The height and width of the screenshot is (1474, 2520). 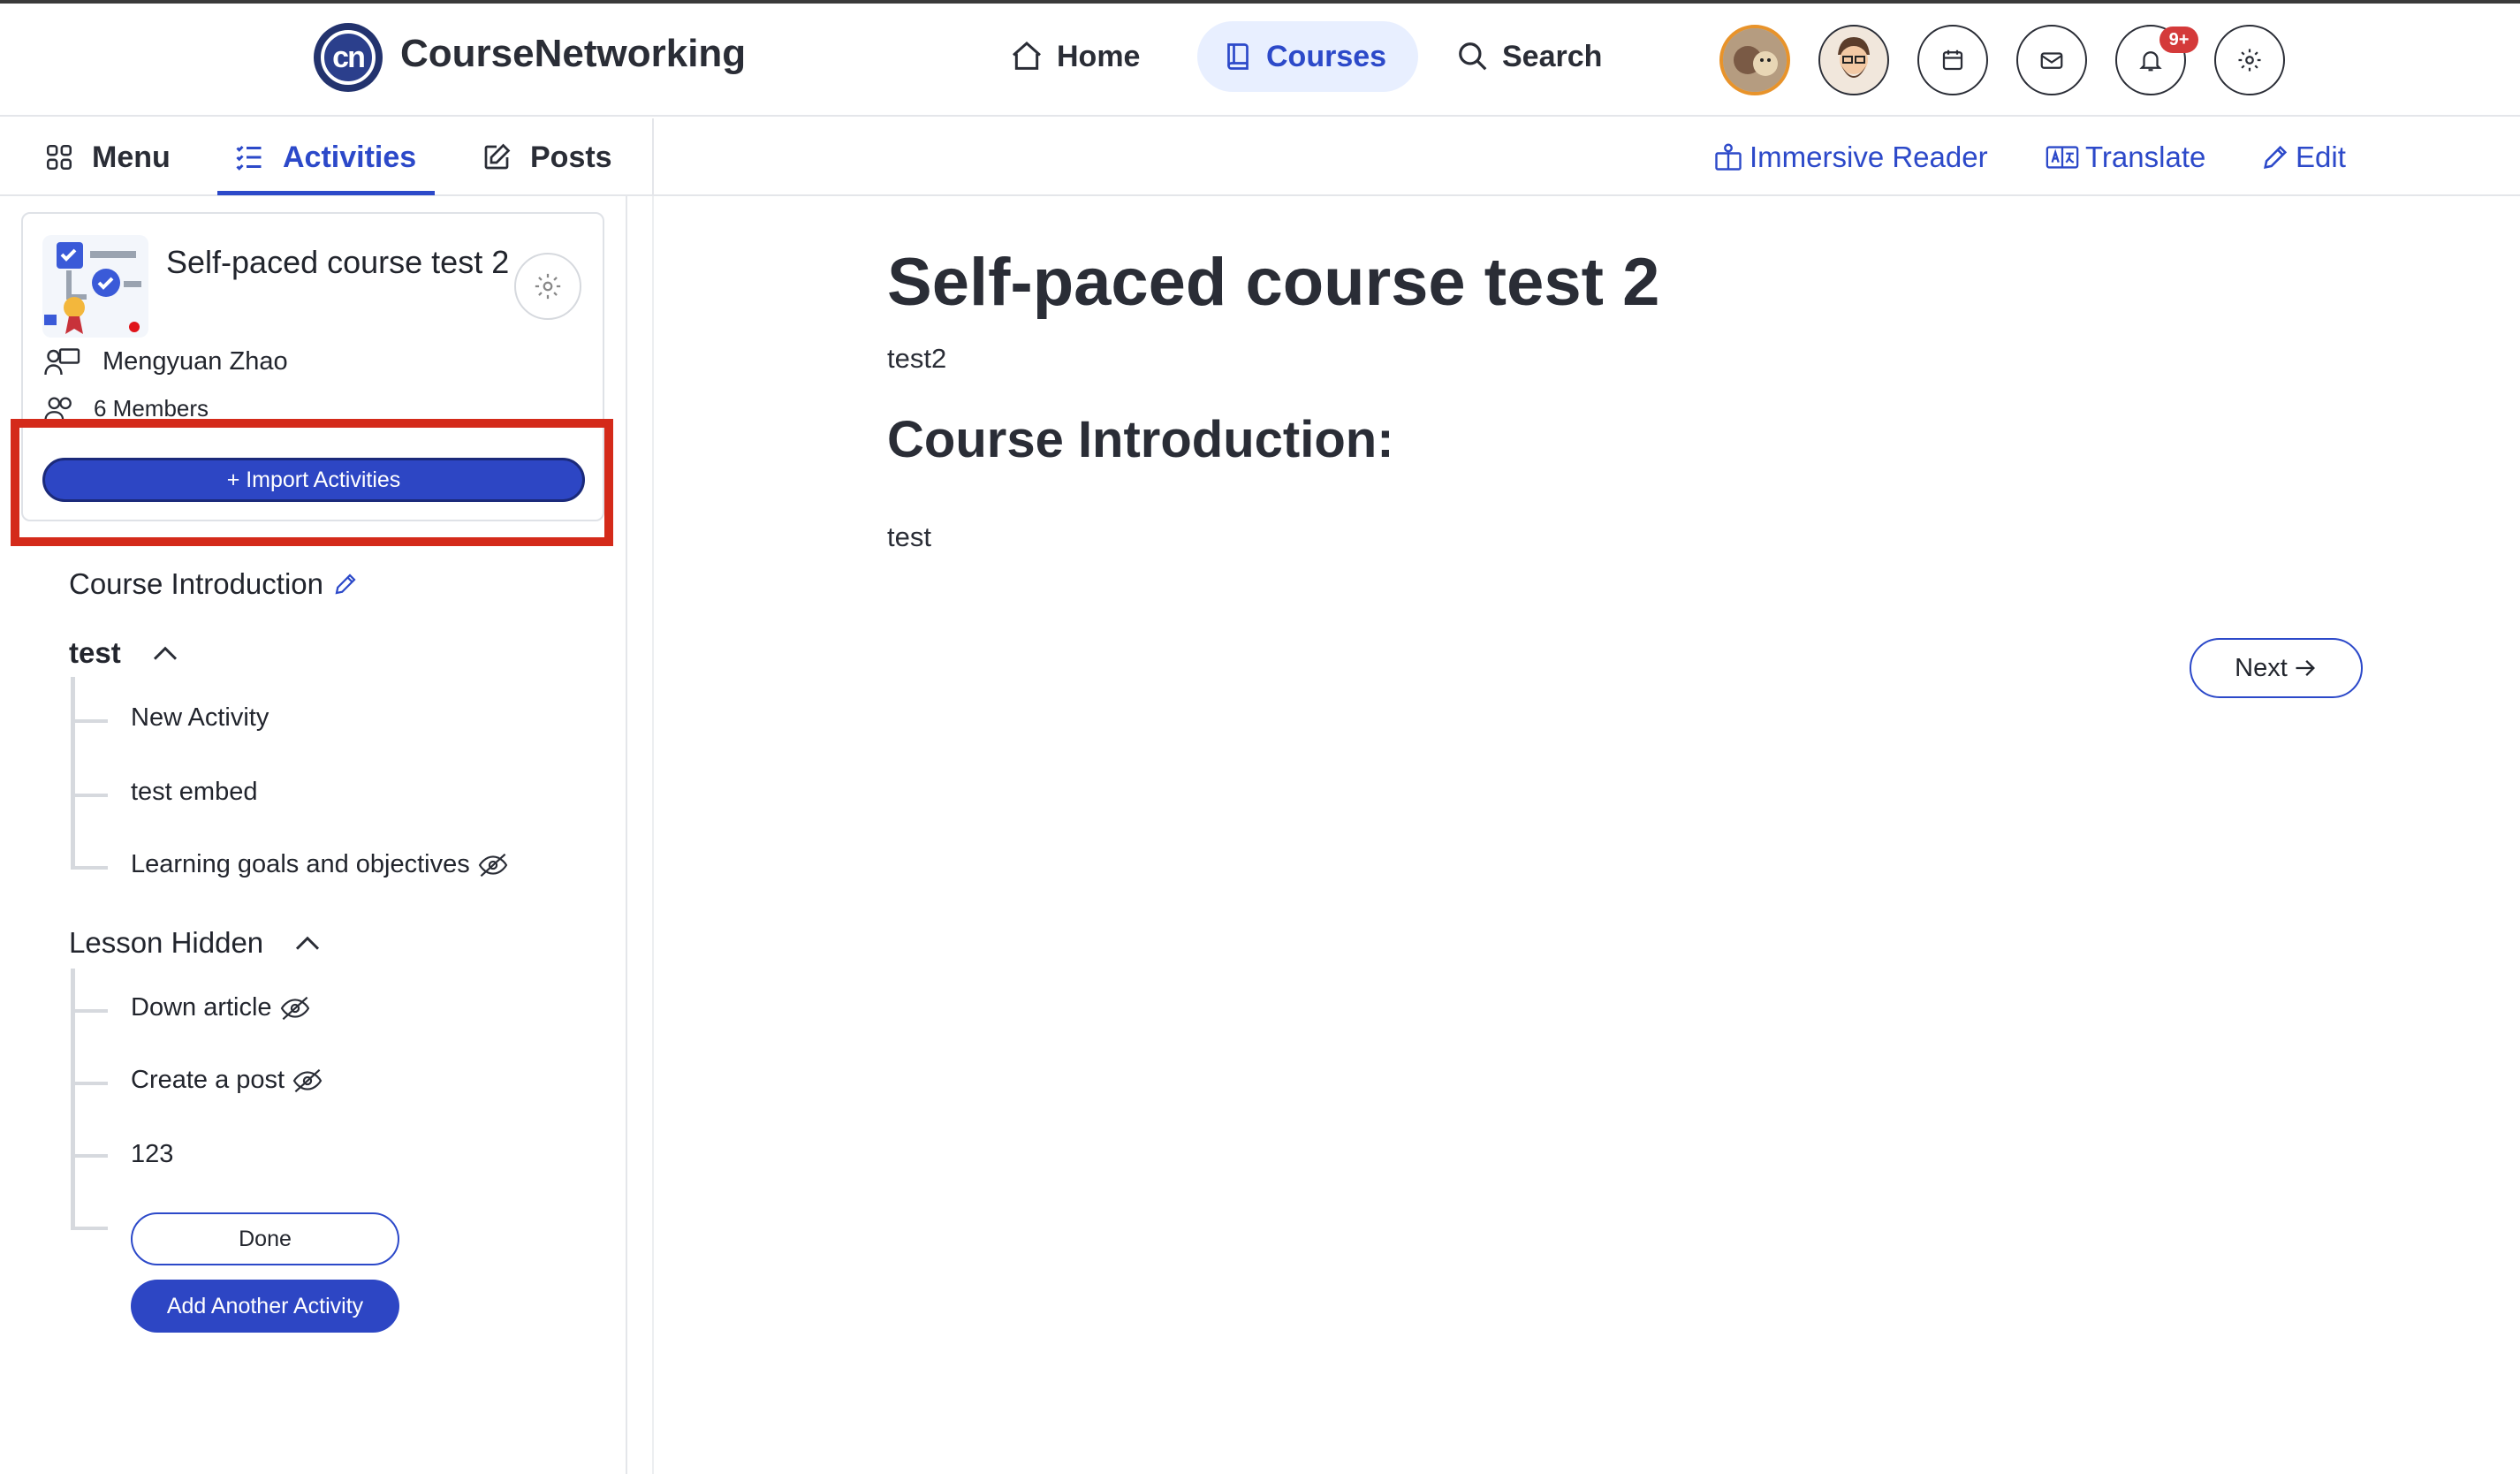 What do you see at coordinates (265, 1306) in the screenshot?
I see `add-another-activity-button: Add Another Activity` at bounding box center [265, 1306].